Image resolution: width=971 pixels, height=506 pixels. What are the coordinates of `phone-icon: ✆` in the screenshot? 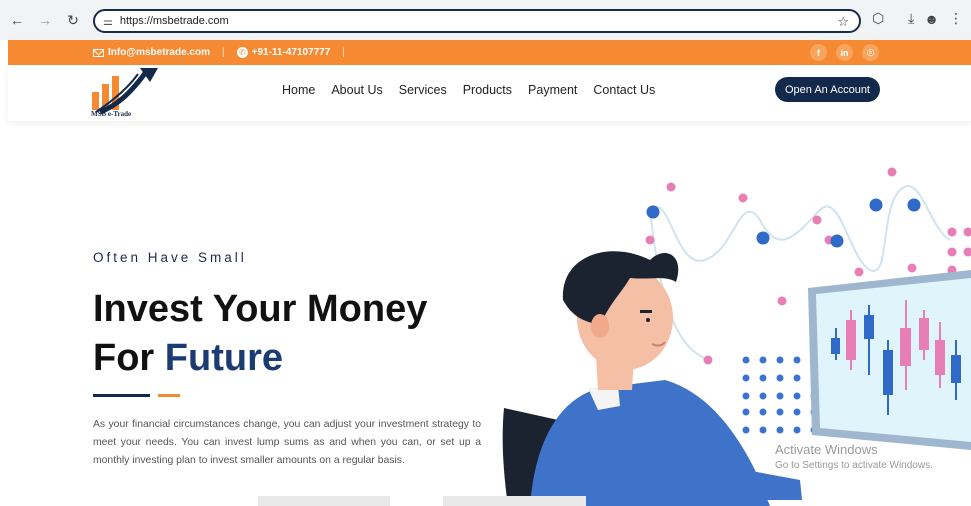 It's located at (242, 52).